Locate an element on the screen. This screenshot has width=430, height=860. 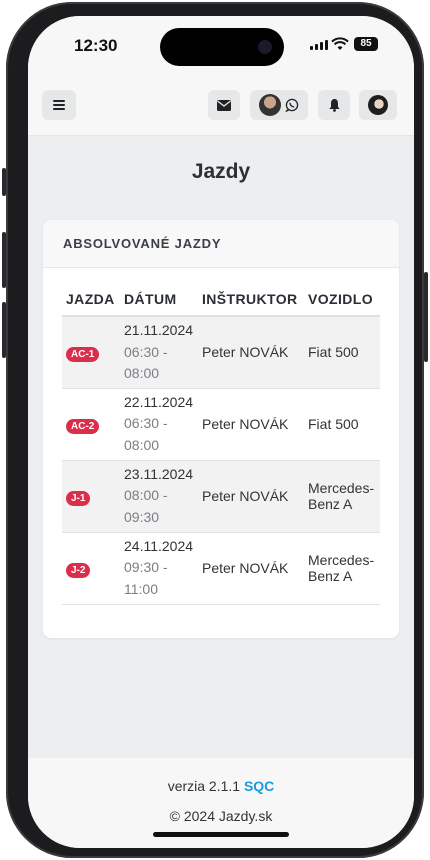
date-cell: 24.11.2024 09:30 - 11:00 is located at coordinates (159, 568).